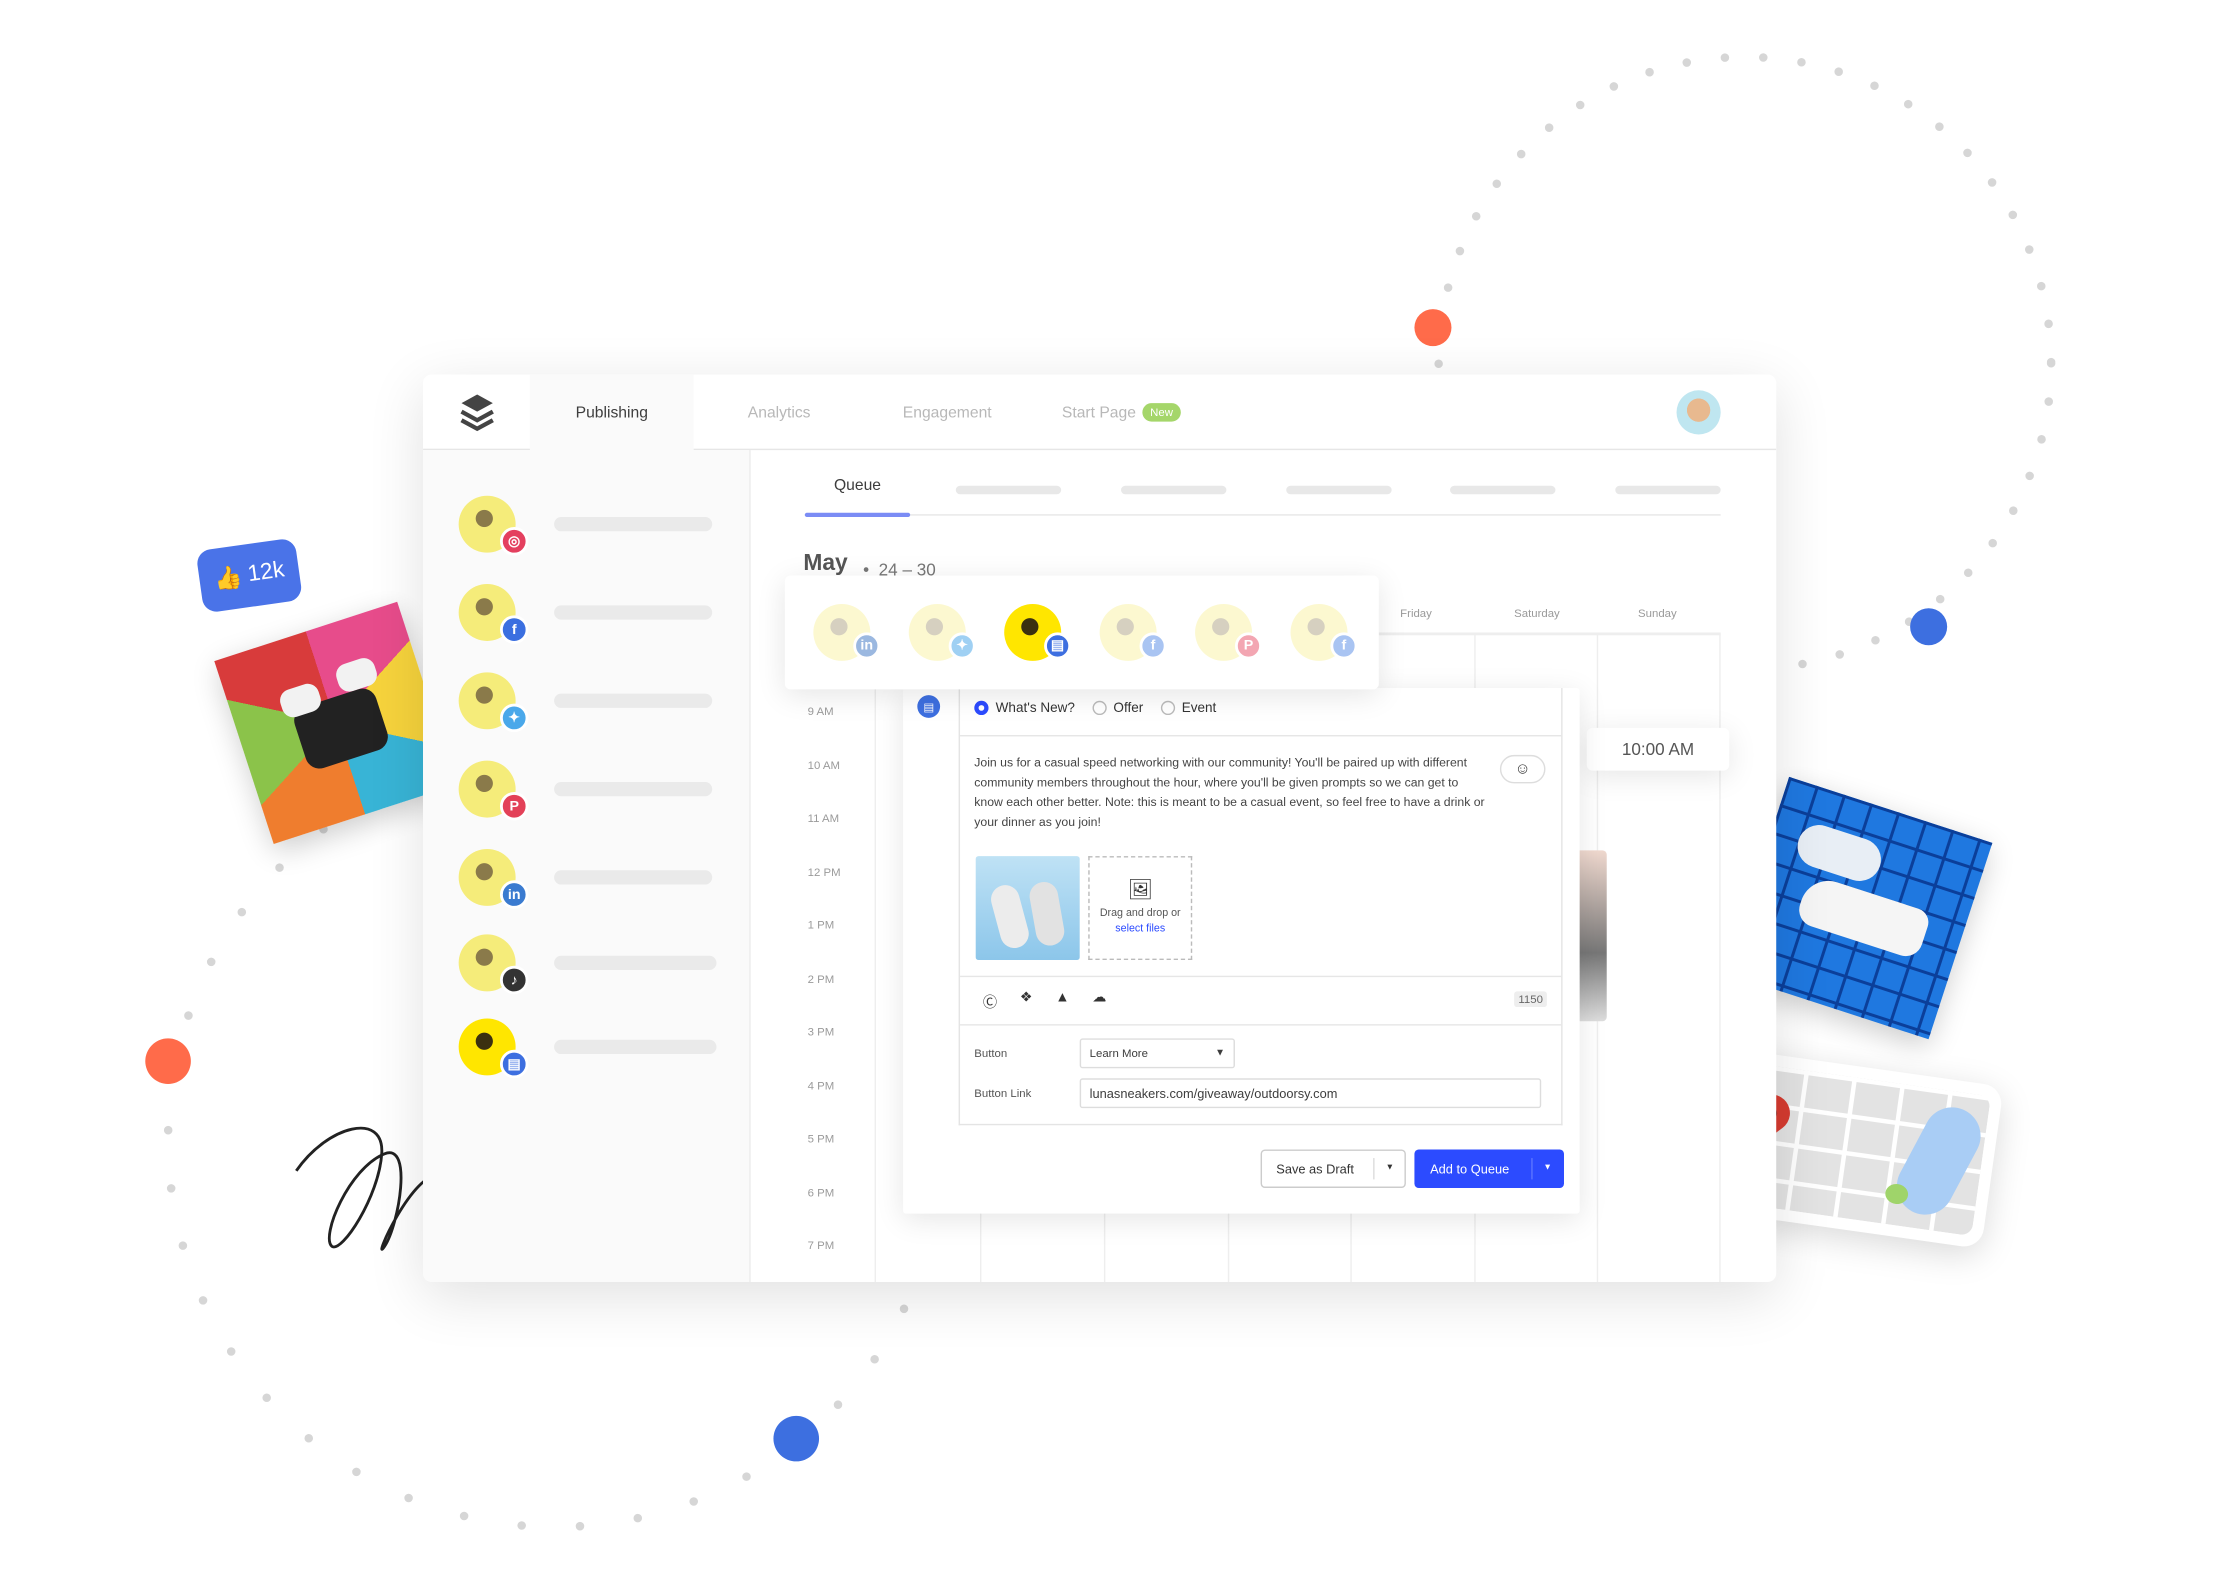 The height and width of the screenshot is (1573, 2222). I want to click on nav-analytics: Analytics, so click(779, 412).